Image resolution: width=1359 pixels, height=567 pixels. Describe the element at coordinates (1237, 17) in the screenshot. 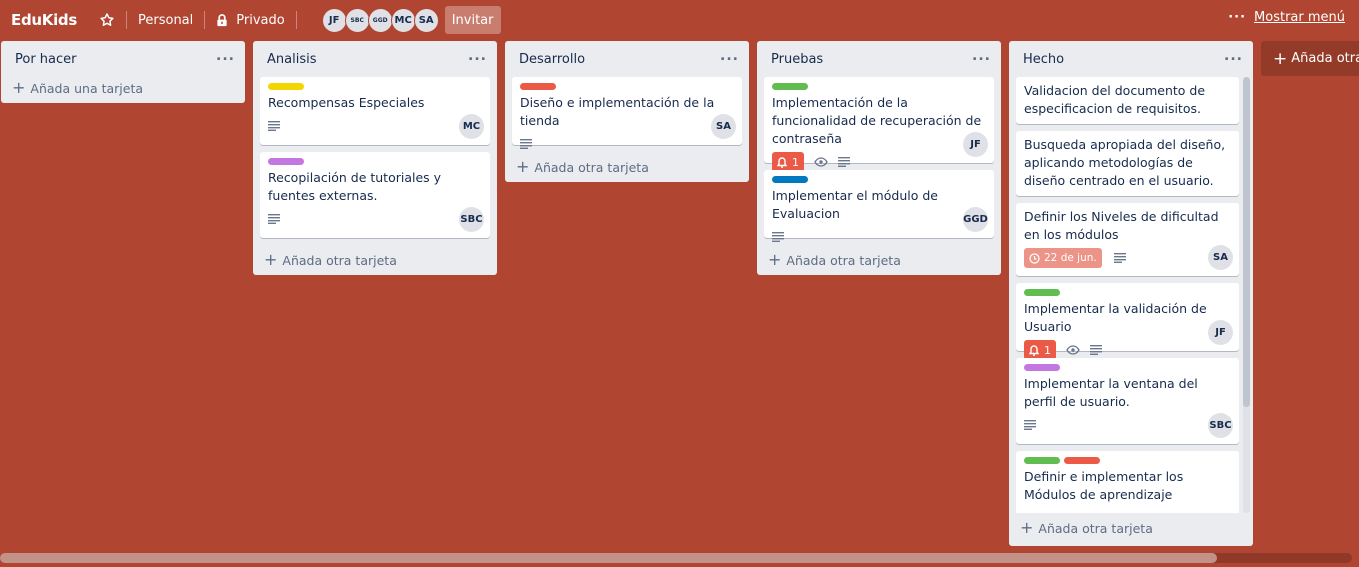

I see `more-icon: ···` at that location.